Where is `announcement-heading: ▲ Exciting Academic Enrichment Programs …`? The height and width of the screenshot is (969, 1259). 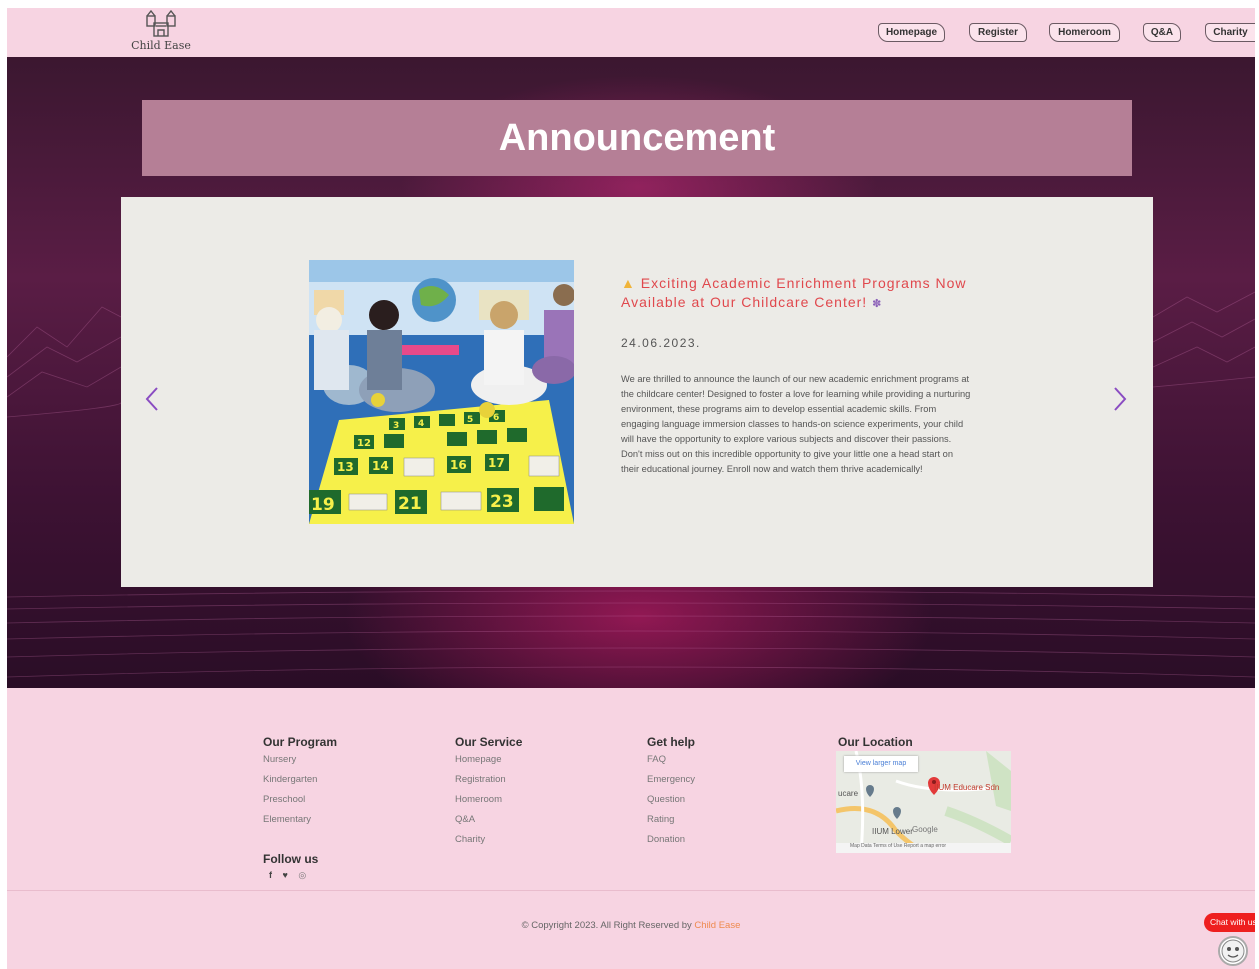
announcement-heading: ▲ Exciting Academic Enrichment Programs … is located at coordinates (801, 294).